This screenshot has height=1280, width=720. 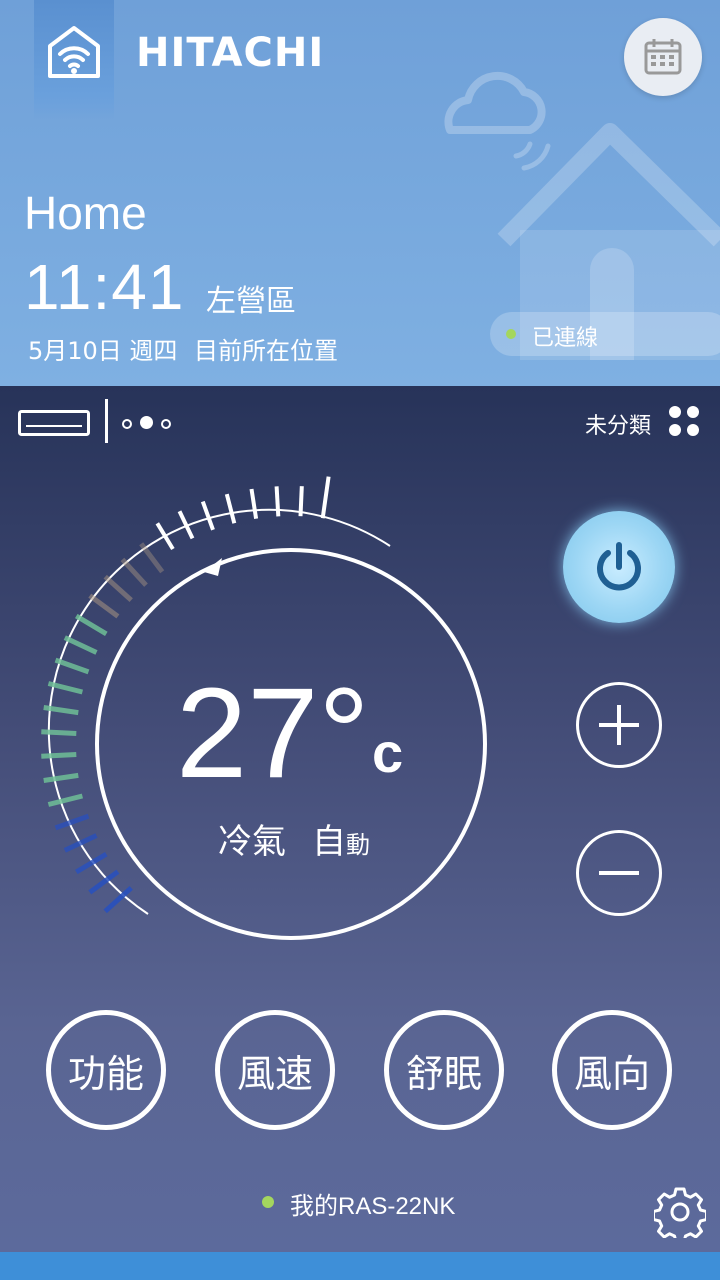 I want to click on minus-icon, so click(x=619, y=873).